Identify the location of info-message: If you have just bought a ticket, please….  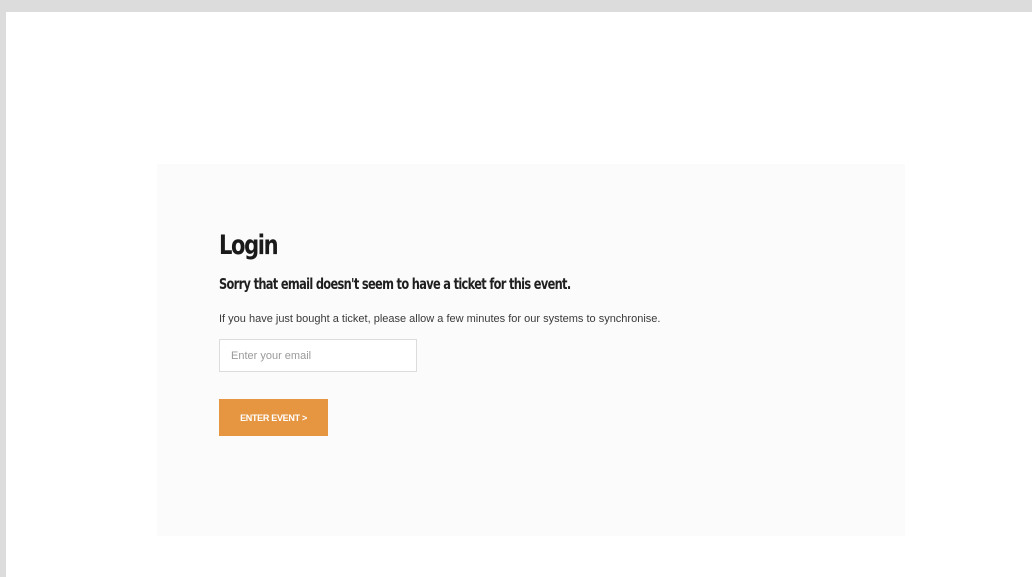
(440, 319).